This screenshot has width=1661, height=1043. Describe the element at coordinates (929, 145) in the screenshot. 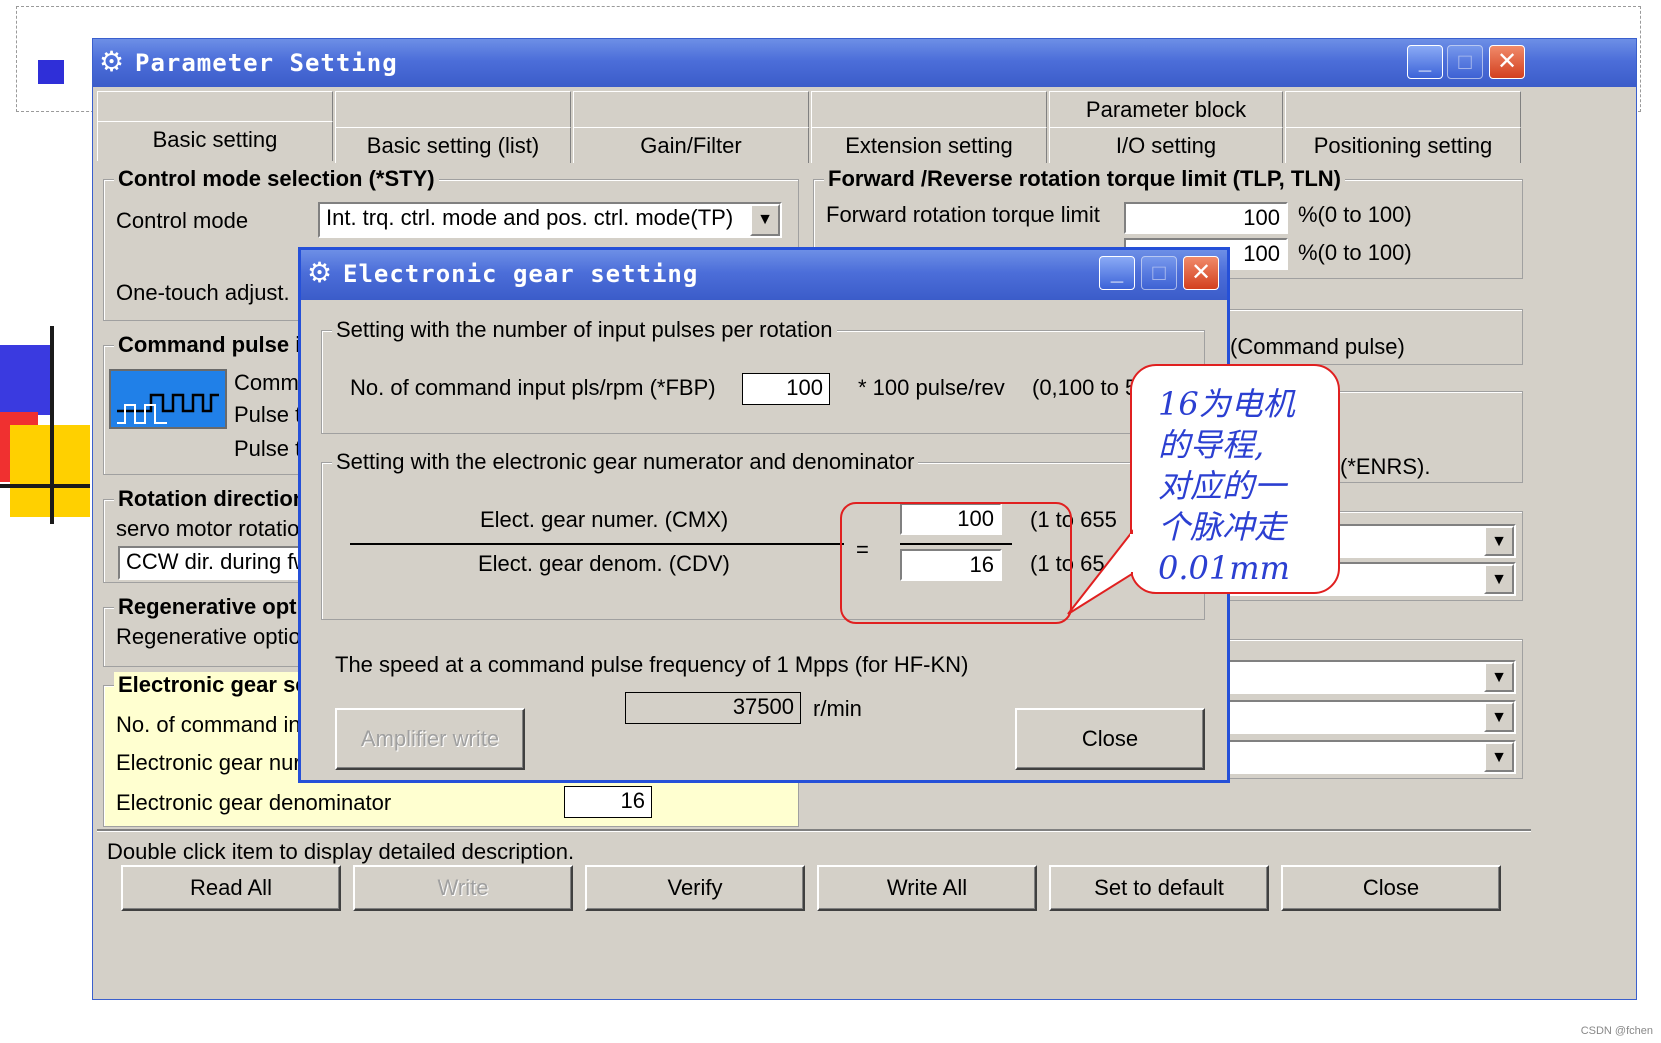

I see `tab-extension-setting: Extension setting` at that location.